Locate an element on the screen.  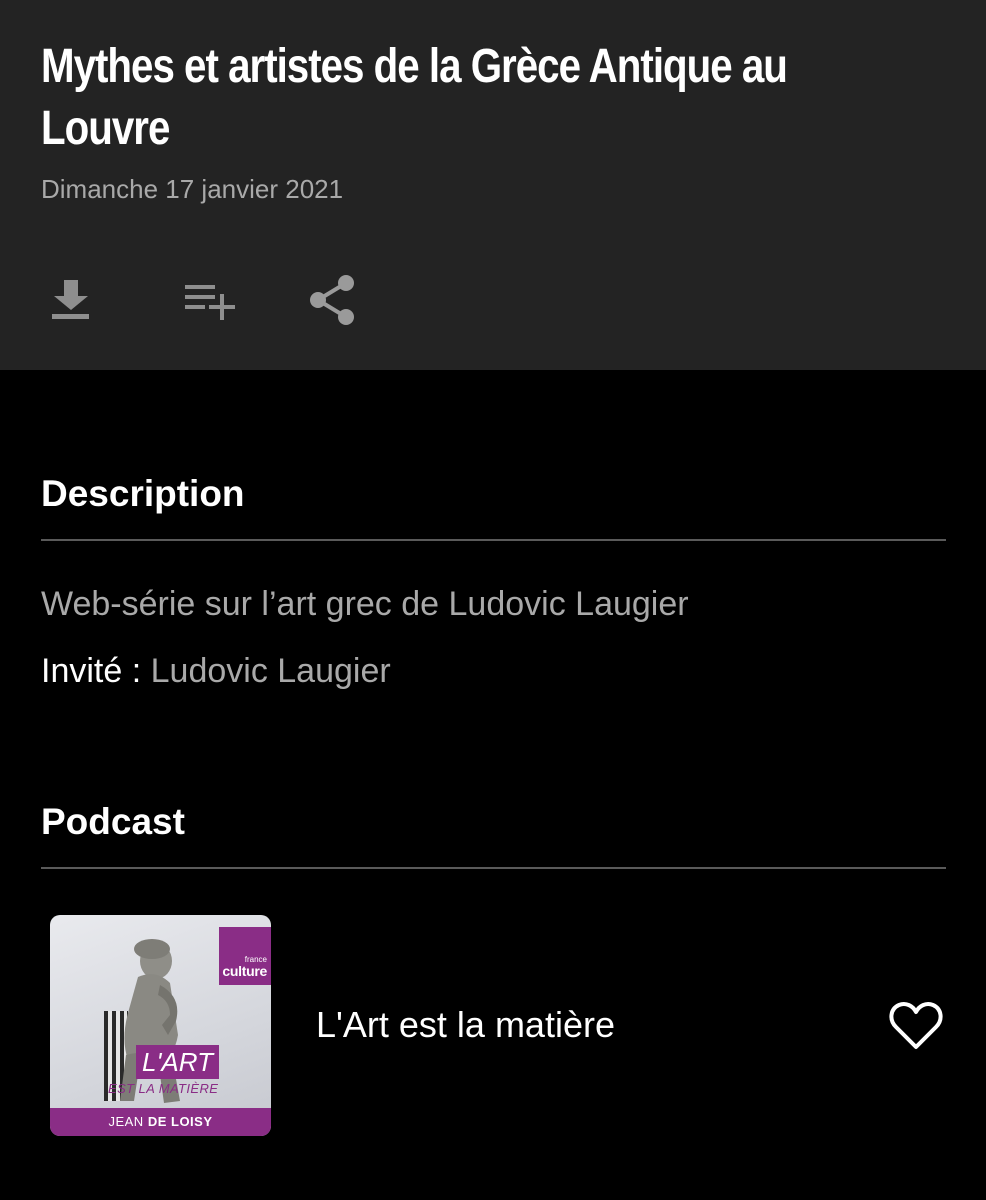
download-button is located at coordinates (71, 300).